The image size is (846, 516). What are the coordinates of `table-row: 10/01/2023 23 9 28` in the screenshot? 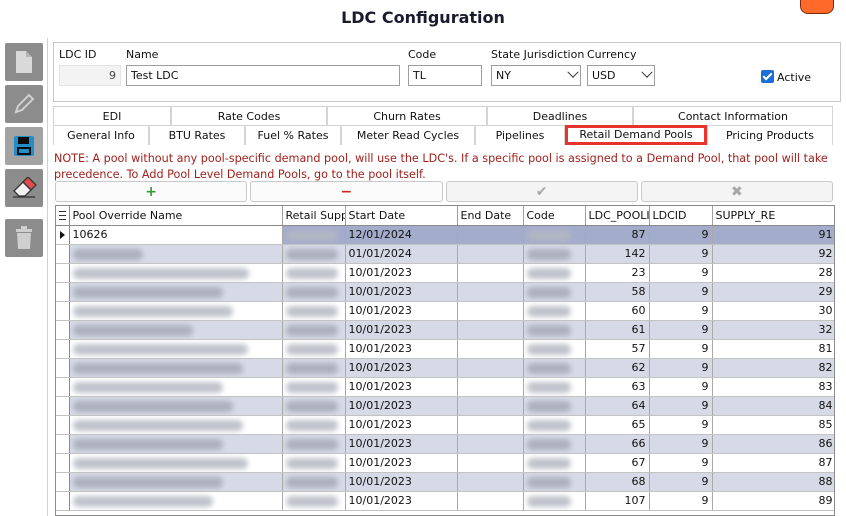 It's located at (445, 273).